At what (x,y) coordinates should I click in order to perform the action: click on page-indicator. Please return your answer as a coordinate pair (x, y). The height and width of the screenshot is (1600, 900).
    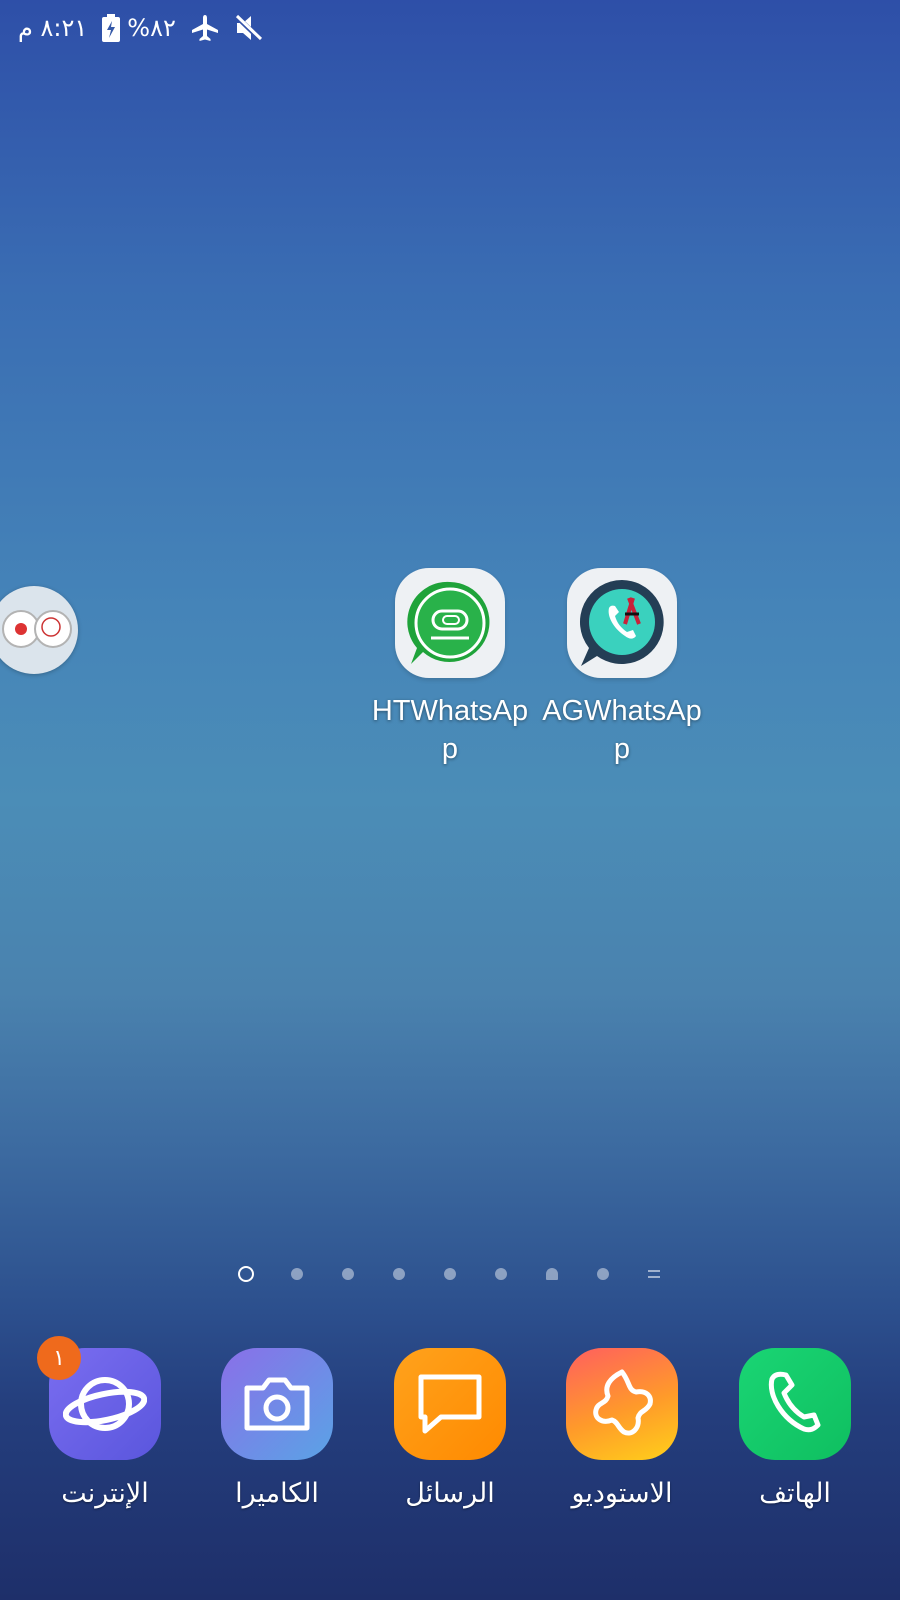
    Looking at the image, I should click on (450, 1274).